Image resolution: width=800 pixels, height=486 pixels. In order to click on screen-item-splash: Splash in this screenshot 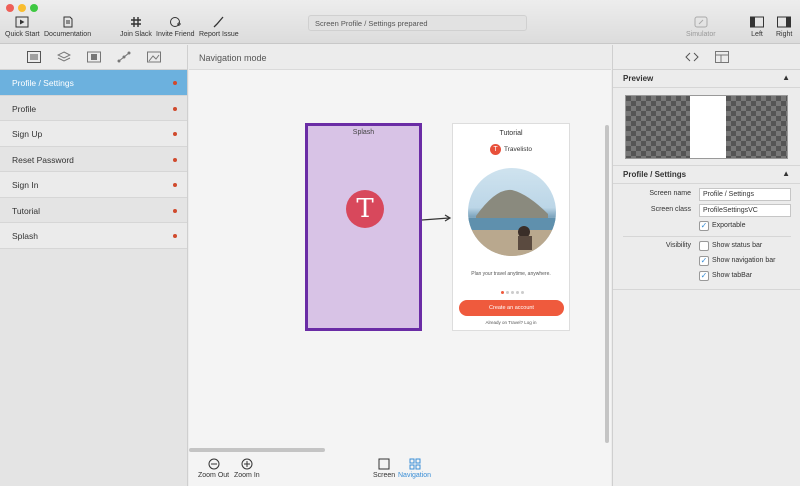, I will do `click(93, 236)`.